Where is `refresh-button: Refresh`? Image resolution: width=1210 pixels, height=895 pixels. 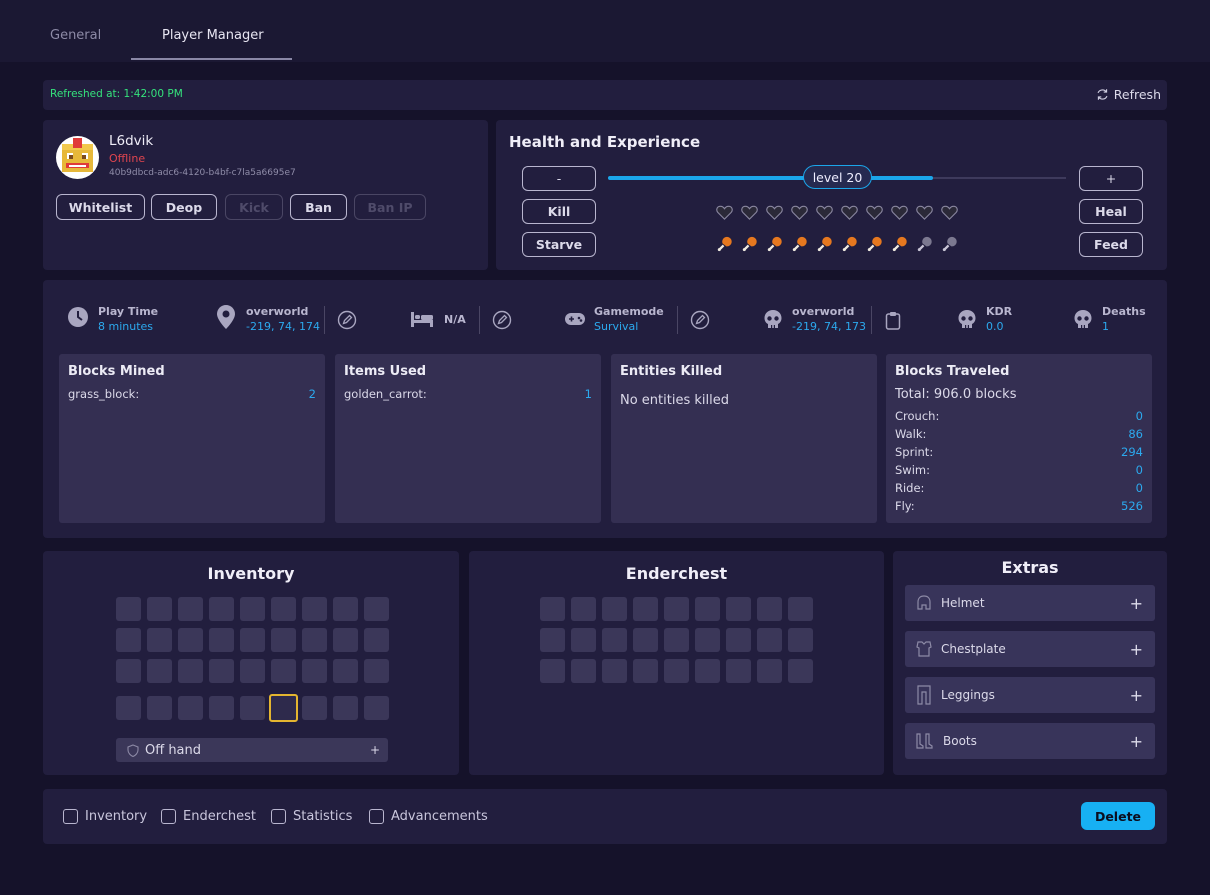 refresh-button: Refresh is located at coordinates (1128, 94).